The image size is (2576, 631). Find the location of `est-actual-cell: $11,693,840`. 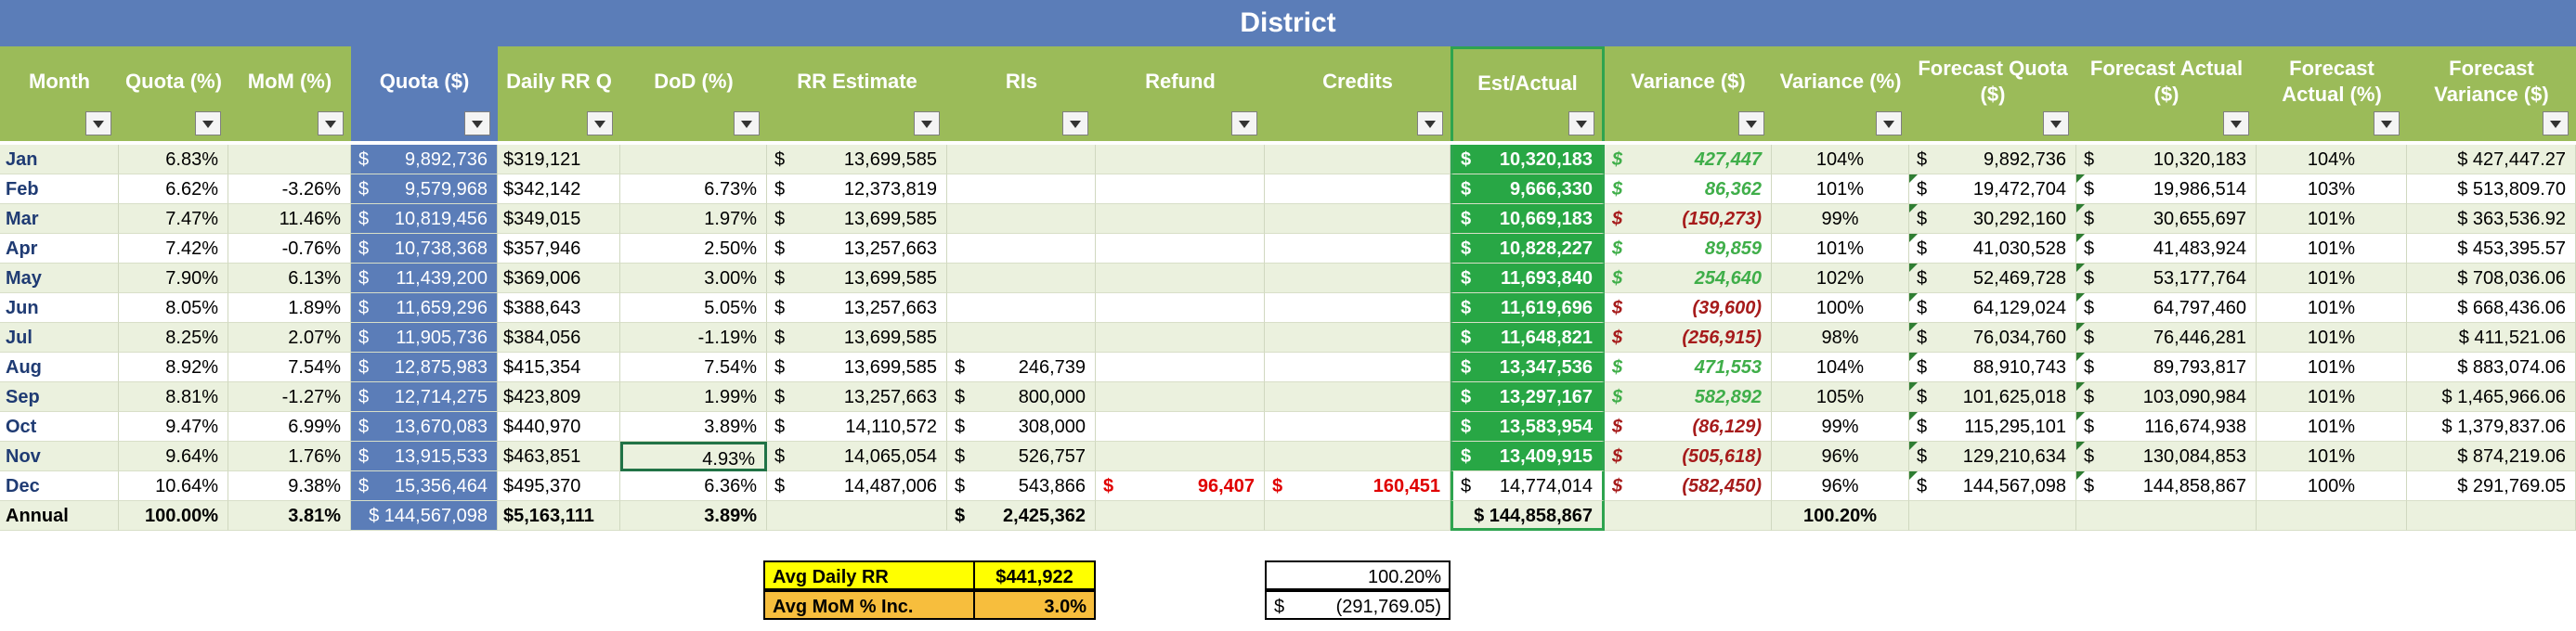

est-actual-cell: $11,693,840 is located at coordinates (1528, 278).